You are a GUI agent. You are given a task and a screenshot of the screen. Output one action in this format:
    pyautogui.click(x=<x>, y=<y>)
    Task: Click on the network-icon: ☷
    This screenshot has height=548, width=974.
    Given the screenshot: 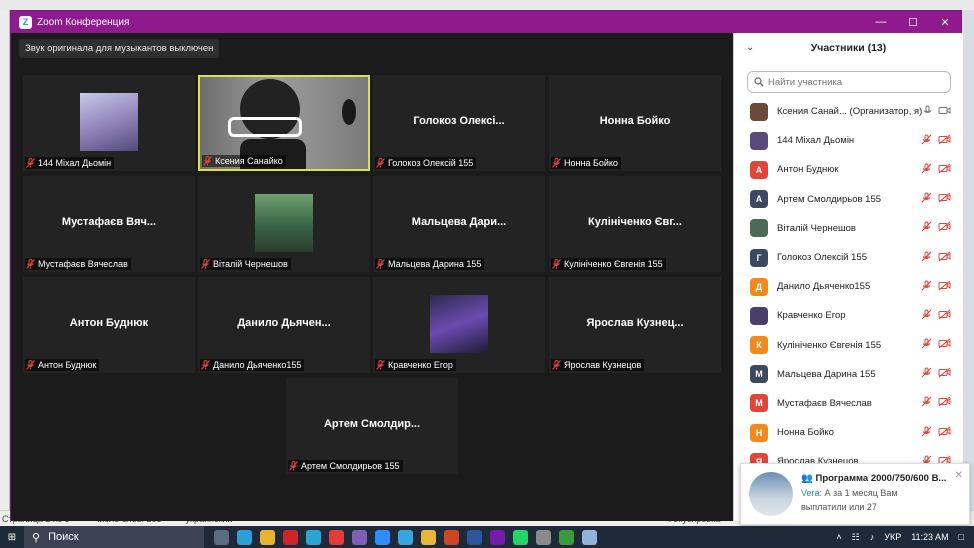 What is the action you would take?
    pyautogui.click(x=856, y=537)
    